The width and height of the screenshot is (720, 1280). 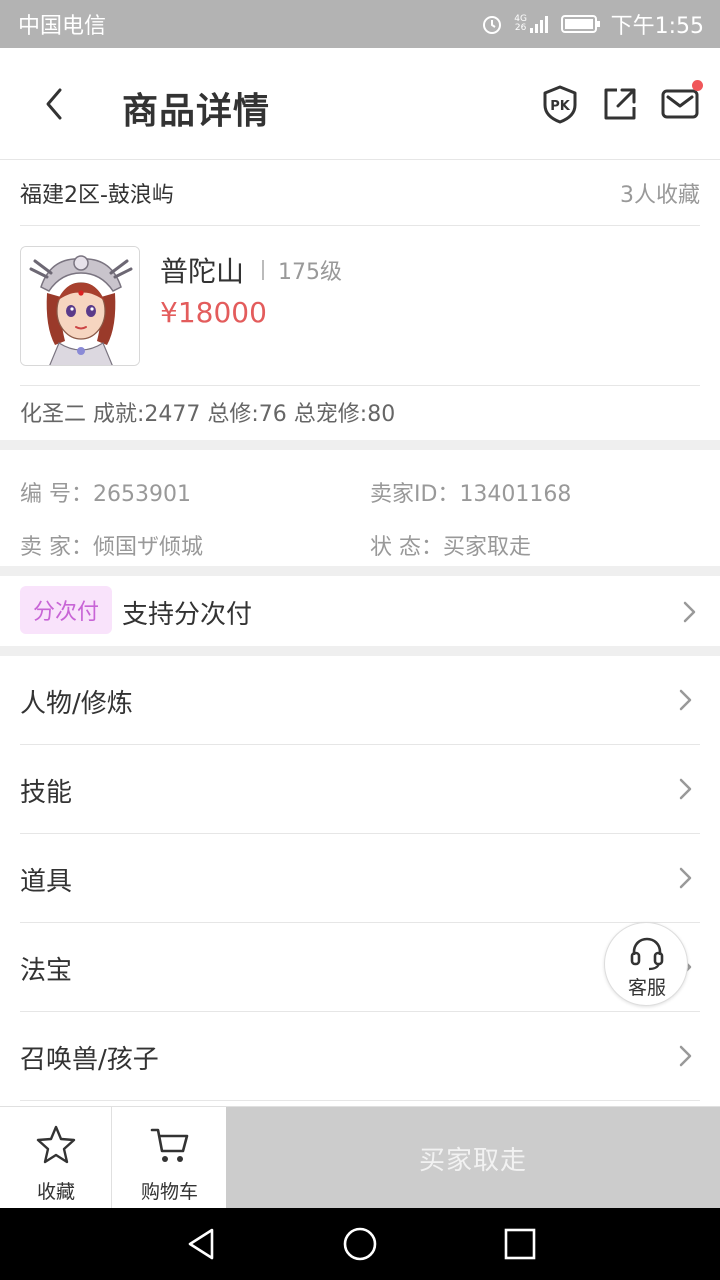 I want to click on seller-label: 卖 家：, so click(x=56, y=547).